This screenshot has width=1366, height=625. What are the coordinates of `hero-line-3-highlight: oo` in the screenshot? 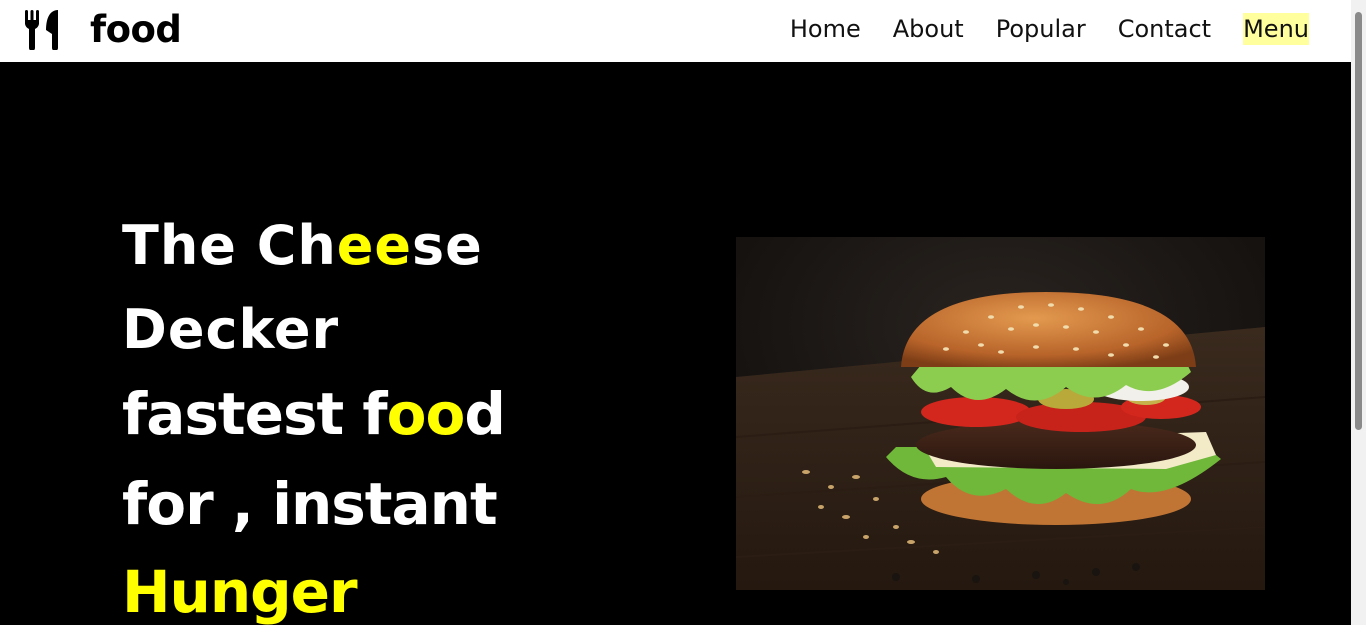 It's located at (426, 414).